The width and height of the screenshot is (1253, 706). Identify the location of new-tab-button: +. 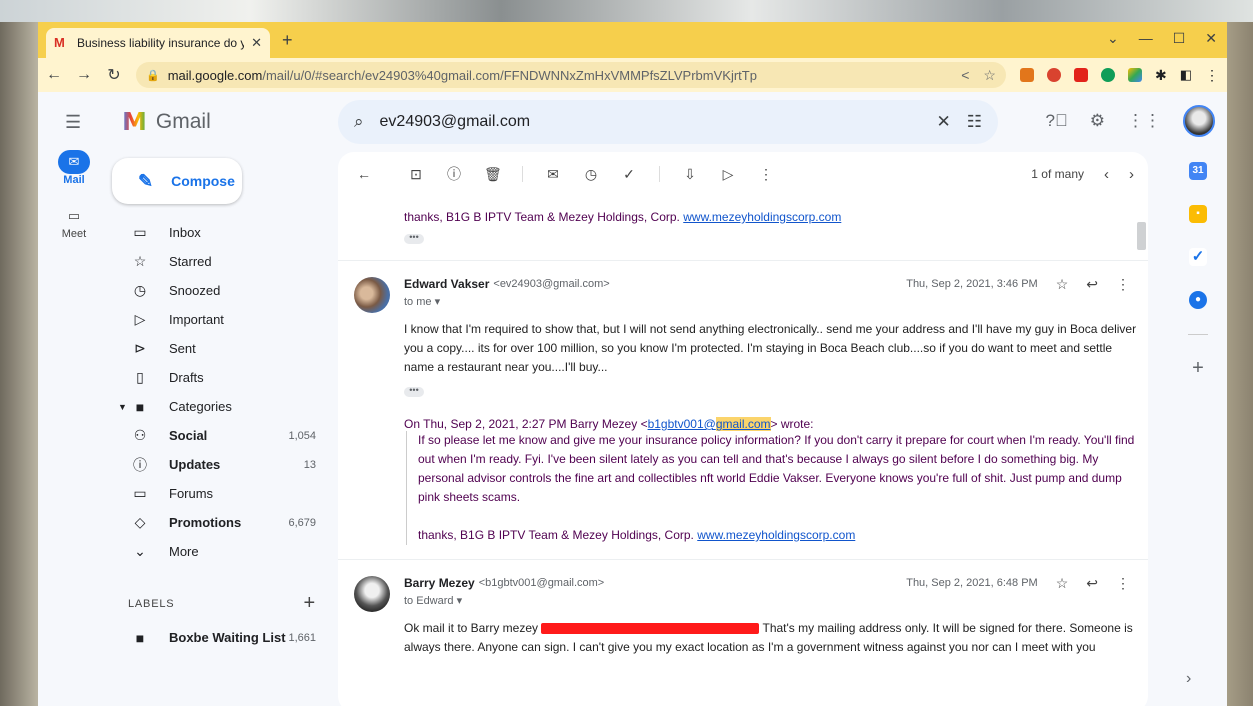
(287, 40).